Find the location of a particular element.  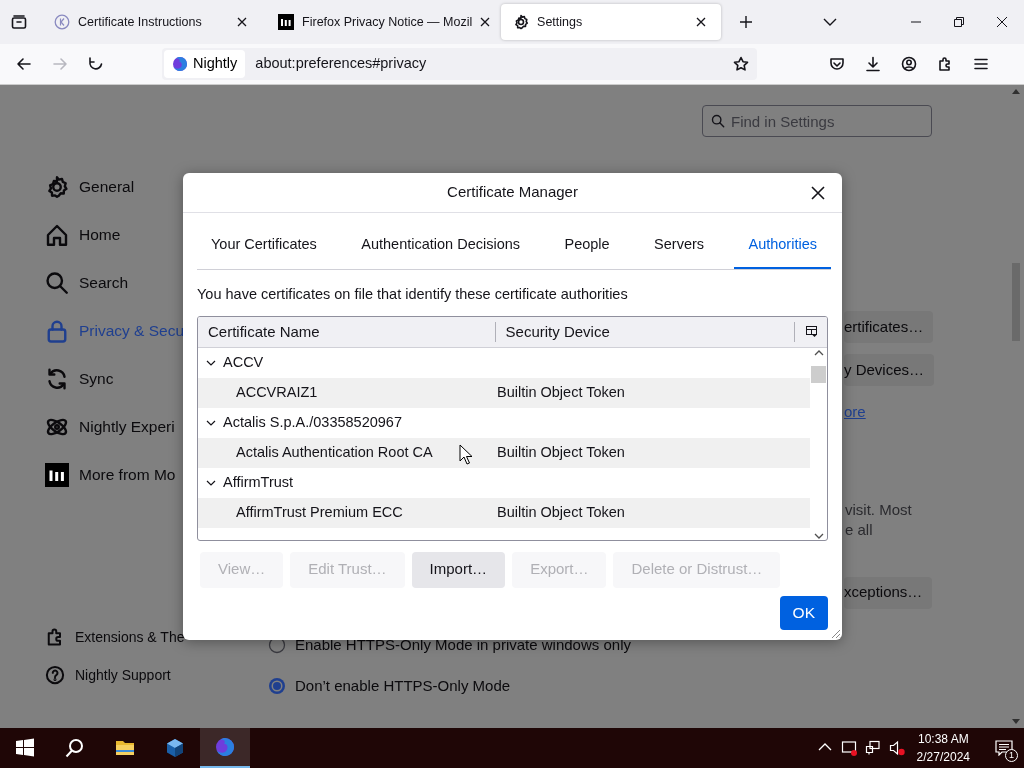

sync-icon is located at coordinates (57, 379).